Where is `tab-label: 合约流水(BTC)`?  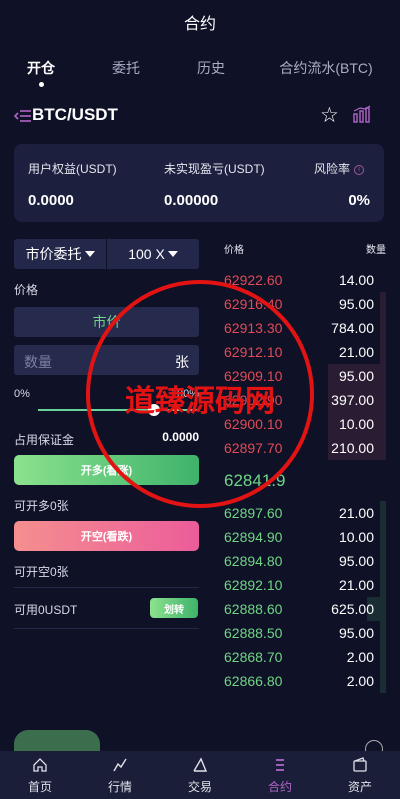
tab-label: 合约流水(BTC) is located at coordinates (326, 68).